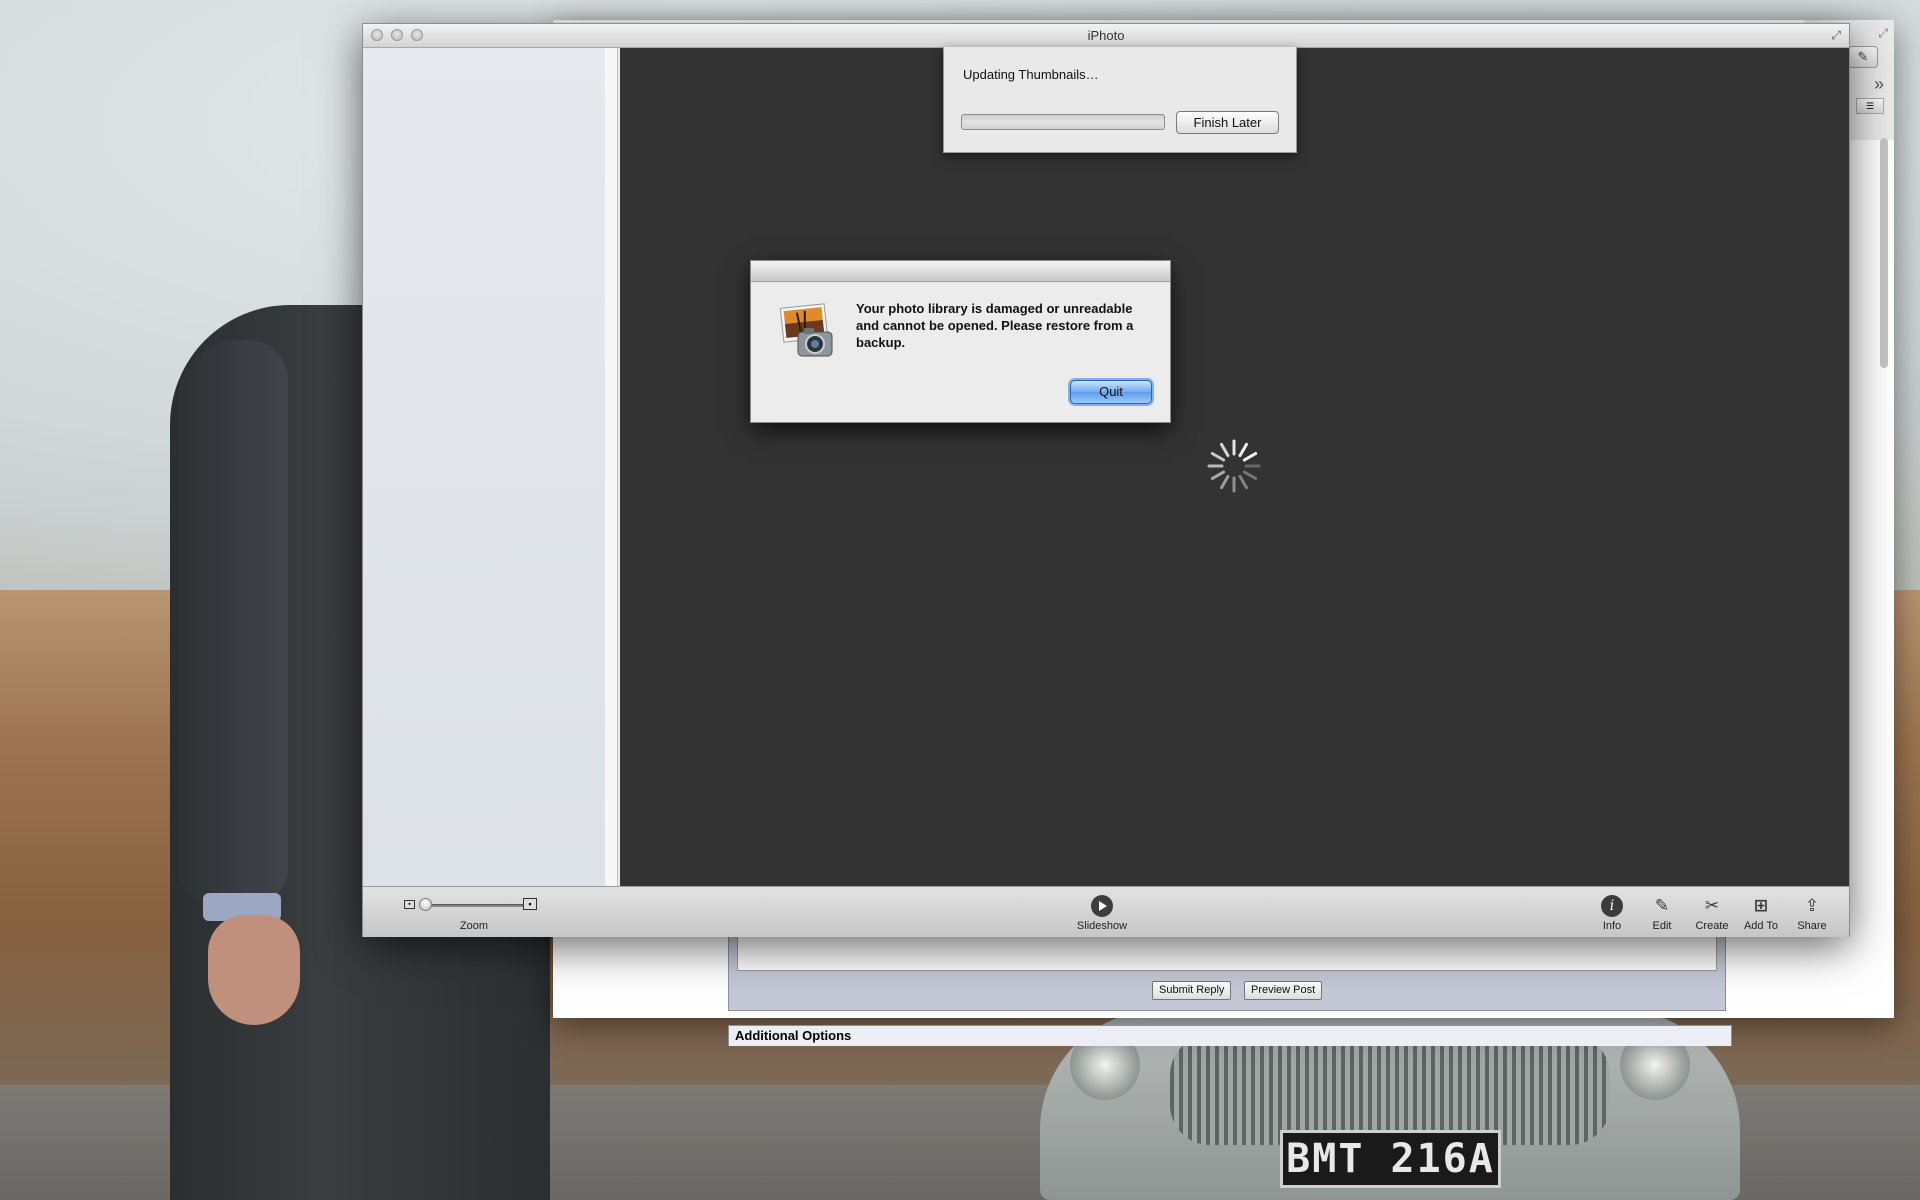  Describe the element at coordinates (409, 904) in the screenshot. I see `zoom-small-icon: ▪` at that location.